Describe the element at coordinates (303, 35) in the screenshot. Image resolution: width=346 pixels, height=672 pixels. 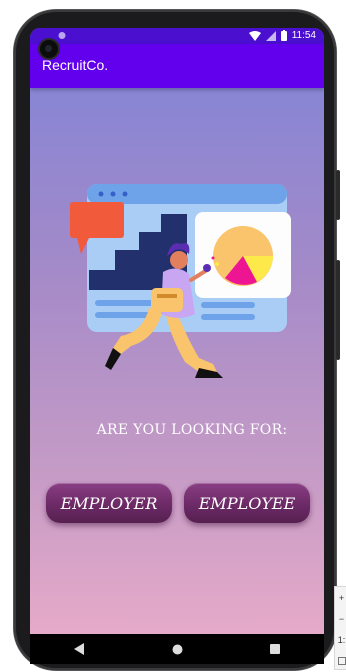
I see `status-time: 11:54` at that location.